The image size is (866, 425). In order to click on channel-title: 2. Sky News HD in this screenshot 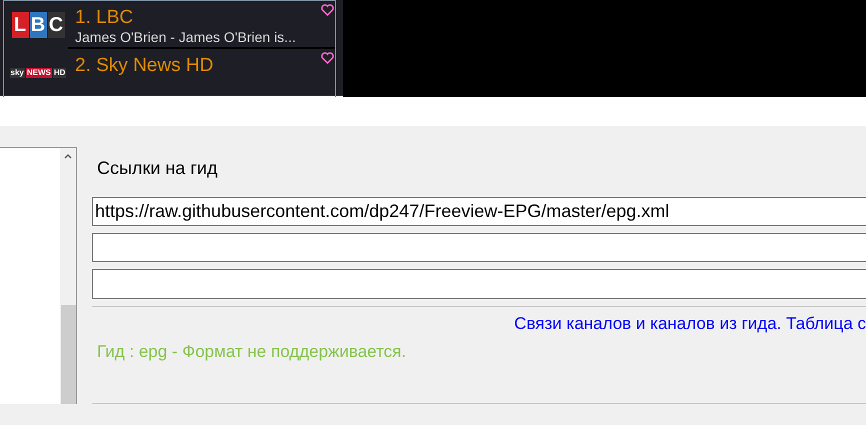, I will do `click(144, 66)`.